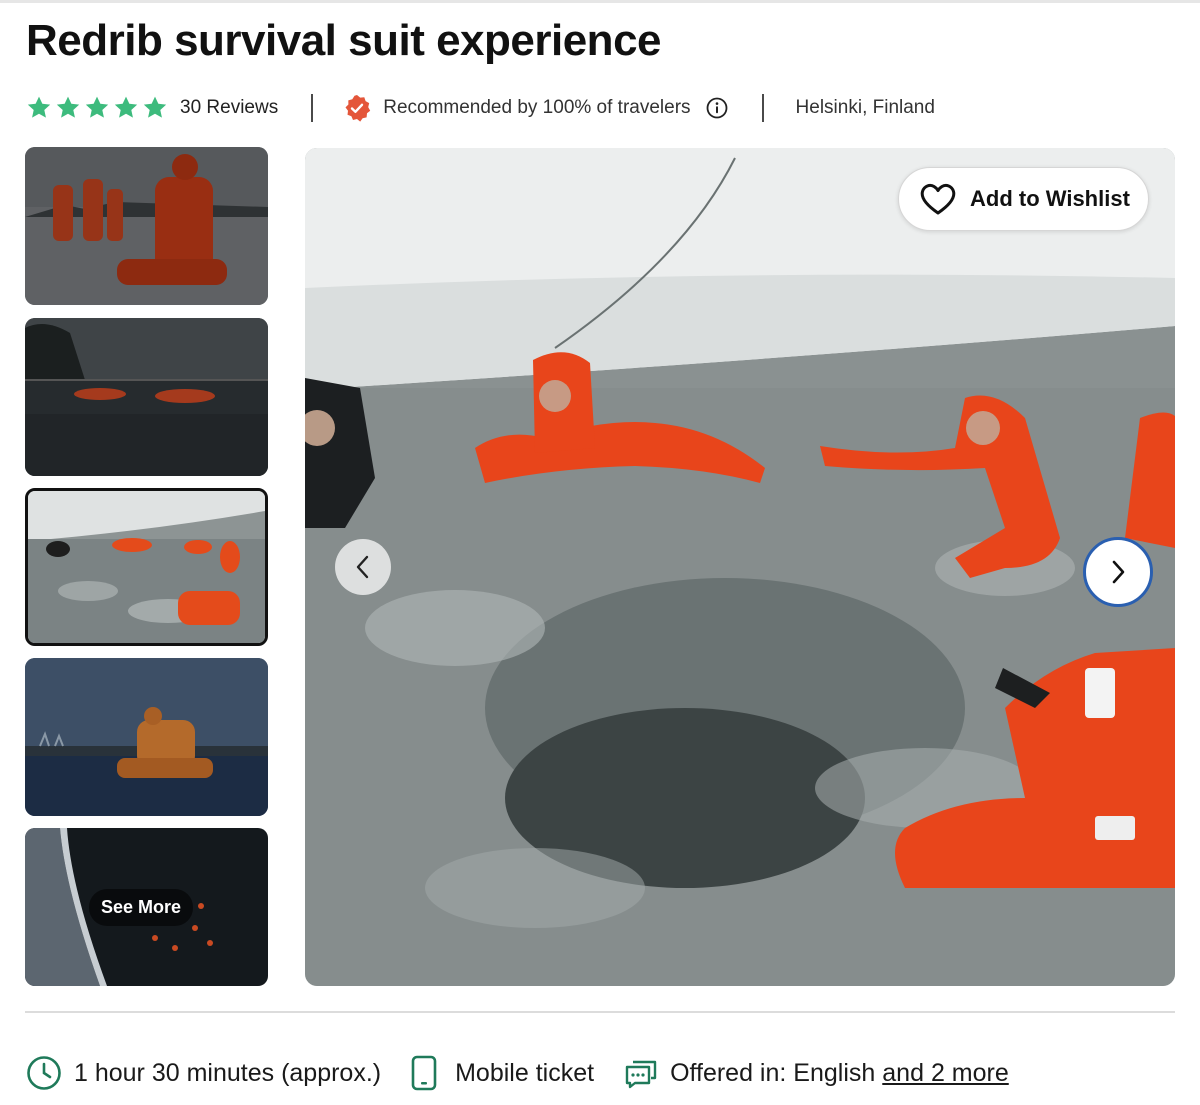 This screenshot has height=1105, width=1200. I want to click on gallery-thumbnail-see-more: See More, so click(146, 907).